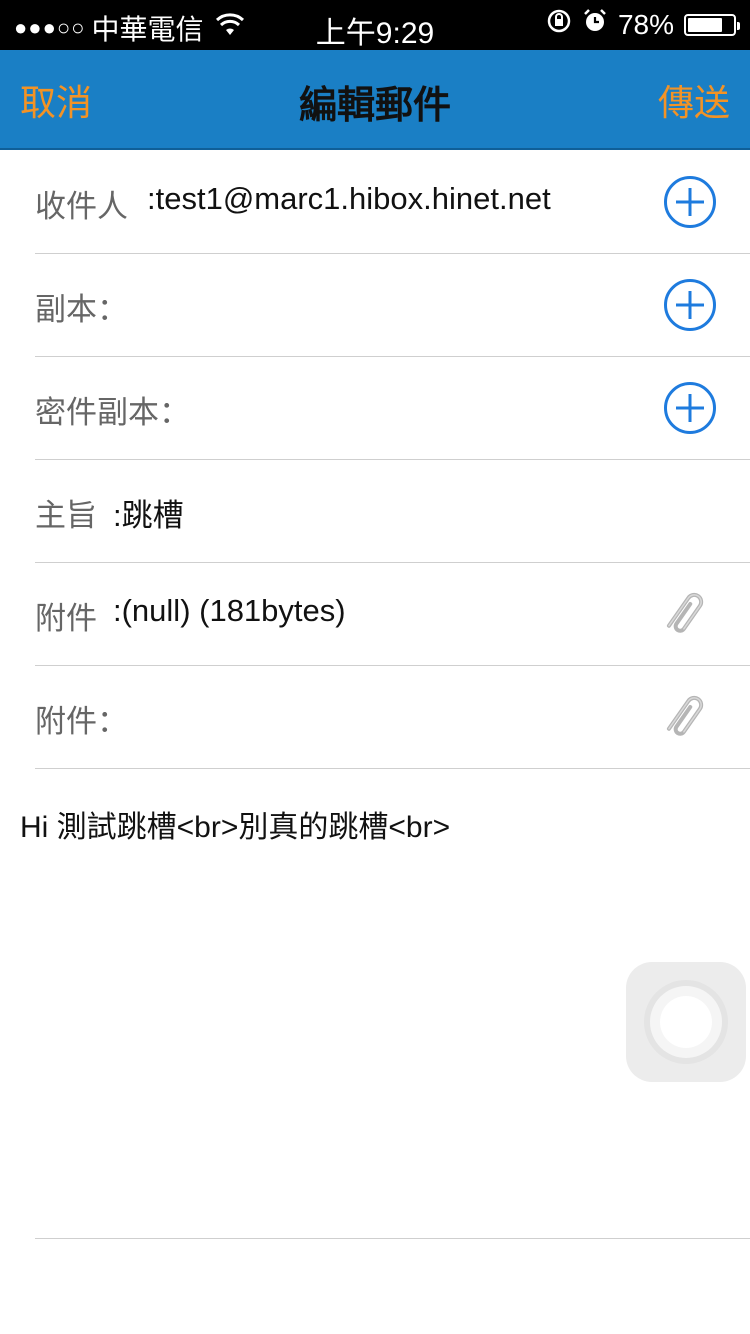 The height and width of the screenshot is (1334, 750). What do you see at coordinates (392, 511) in the screenshot?
I see `subject-row: 主旨 :跳槽` at bounding box center [392, 511].